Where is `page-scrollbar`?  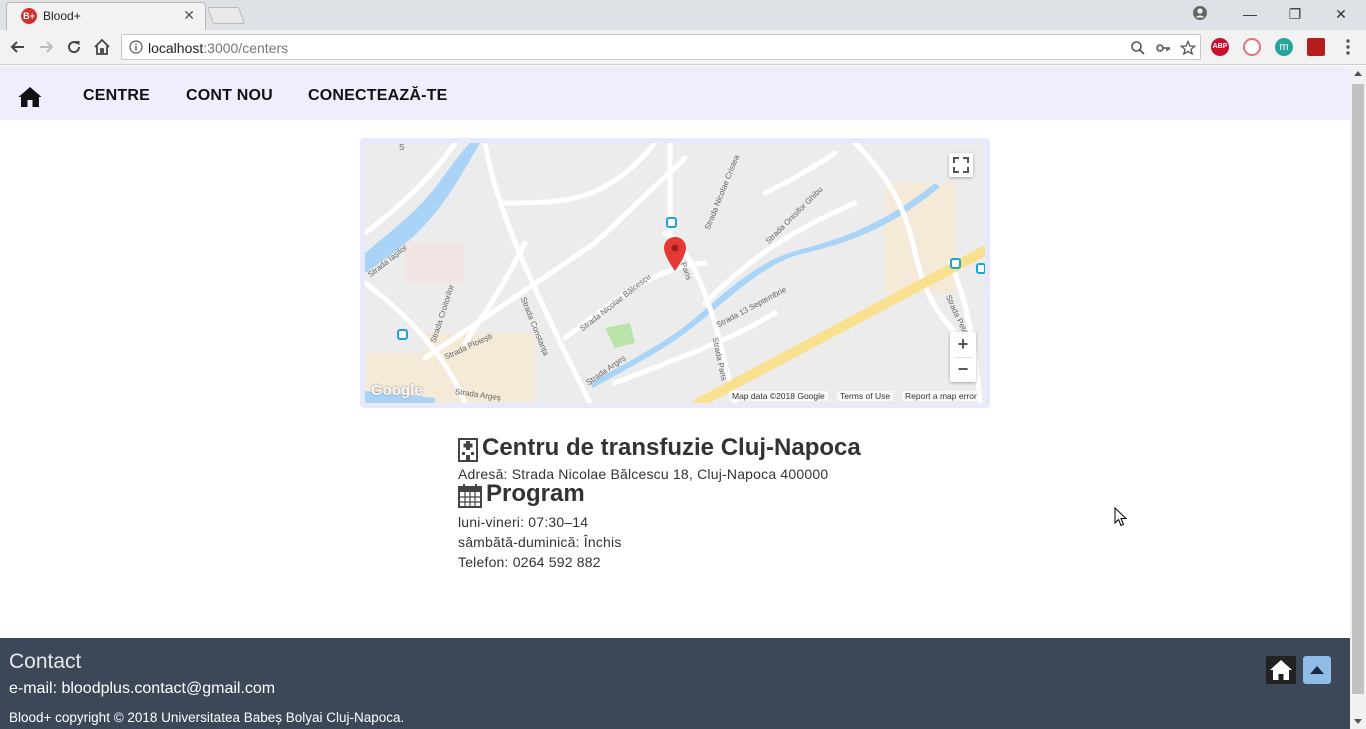 page-scrollbar is located at coordinates (1358, 397).